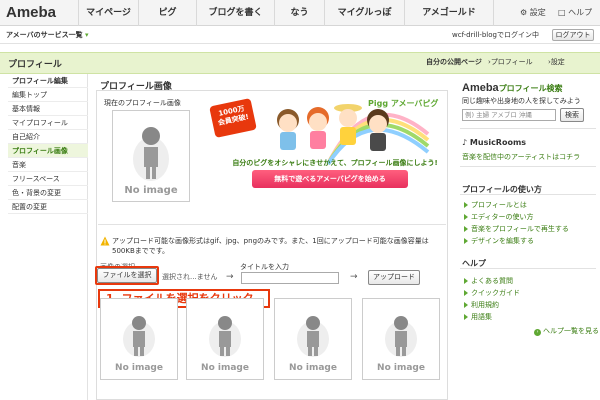 The width and height of the screenshot is (600, 400). I want to click on help-list-label: ヘルプ一覧を見る, so click(571, 331).